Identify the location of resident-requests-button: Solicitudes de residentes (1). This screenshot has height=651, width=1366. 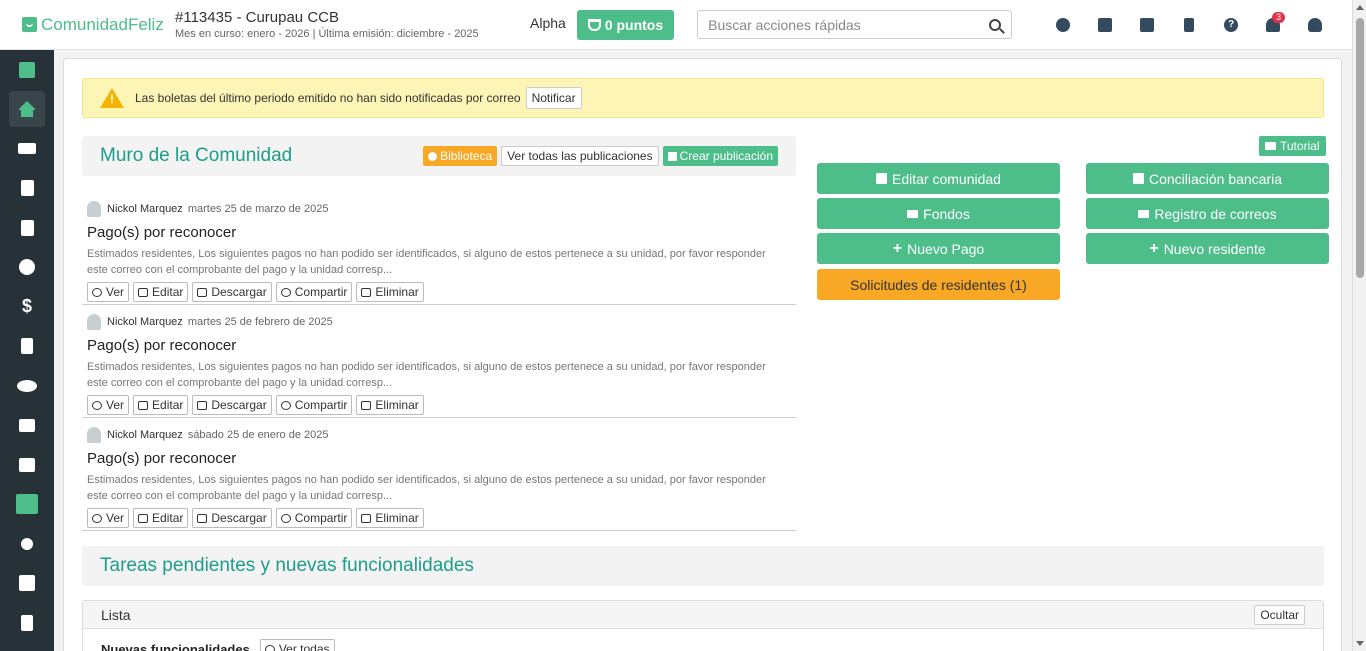
(938, 284).